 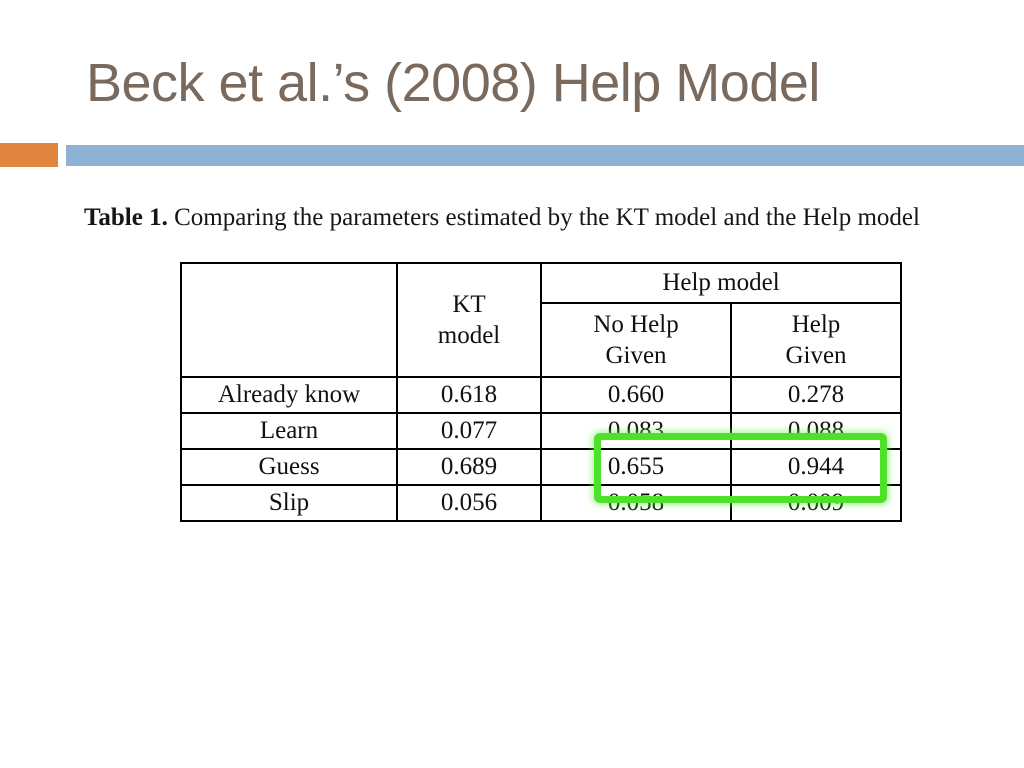 I want to click on table-caption-label: Table 1., so click(x=126, y=217).